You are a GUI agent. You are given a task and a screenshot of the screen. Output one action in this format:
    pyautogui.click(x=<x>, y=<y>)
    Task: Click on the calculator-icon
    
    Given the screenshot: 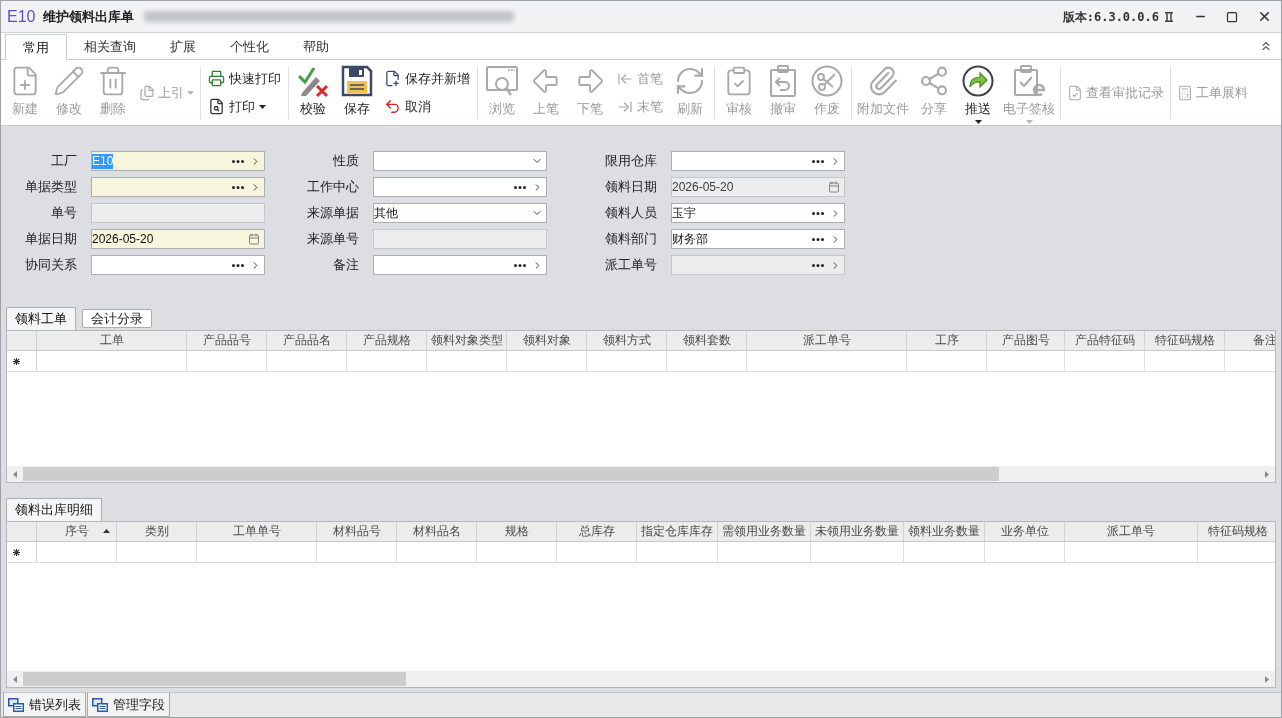 What is the action you would take?
    pyautogui.click(x=1185, y=92)
    